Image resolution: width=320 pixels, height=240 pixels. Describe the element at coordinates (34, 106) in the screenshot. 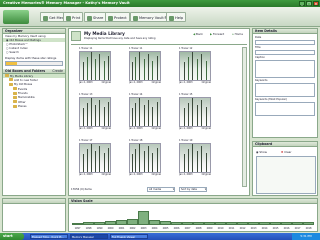

I see `tree-item-places: Places` at that location.